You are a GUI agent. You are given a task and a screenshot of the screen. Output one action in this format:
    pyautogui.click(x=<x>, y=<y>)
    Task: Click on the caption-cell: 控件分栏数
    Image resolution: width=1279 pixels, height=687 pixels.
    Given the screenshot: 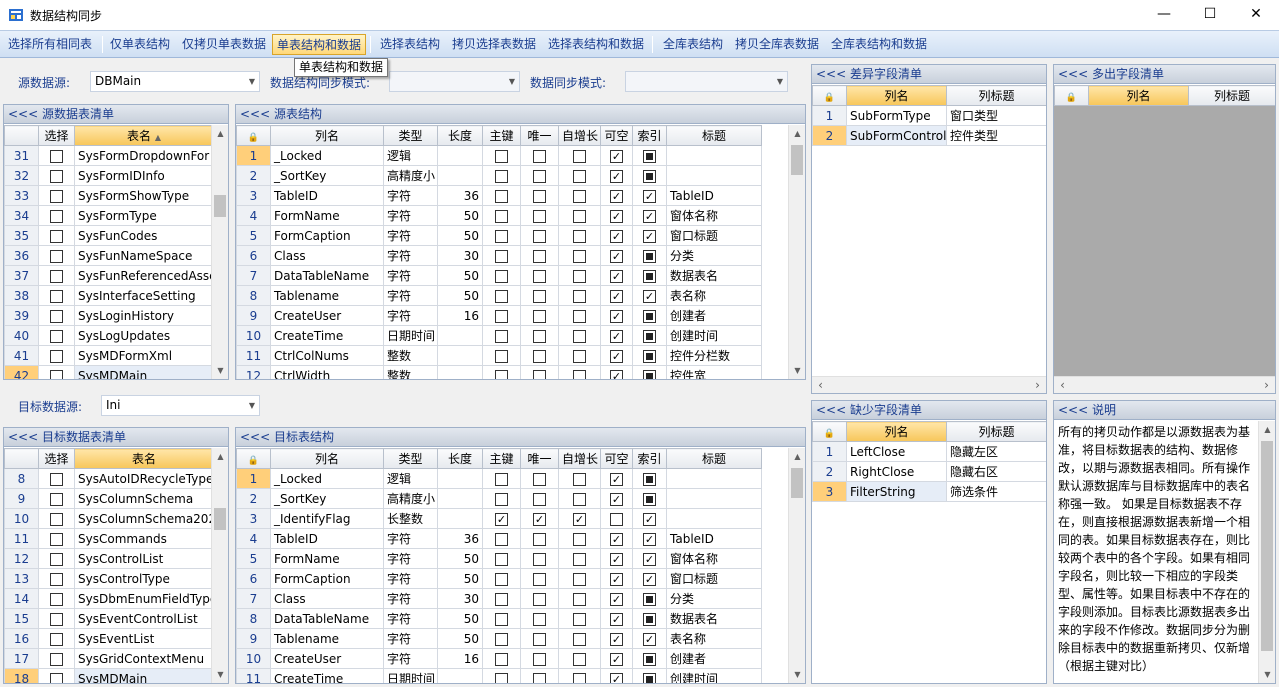 What is the action you would take?
    pyautogui.click(x=714, y=355)
    